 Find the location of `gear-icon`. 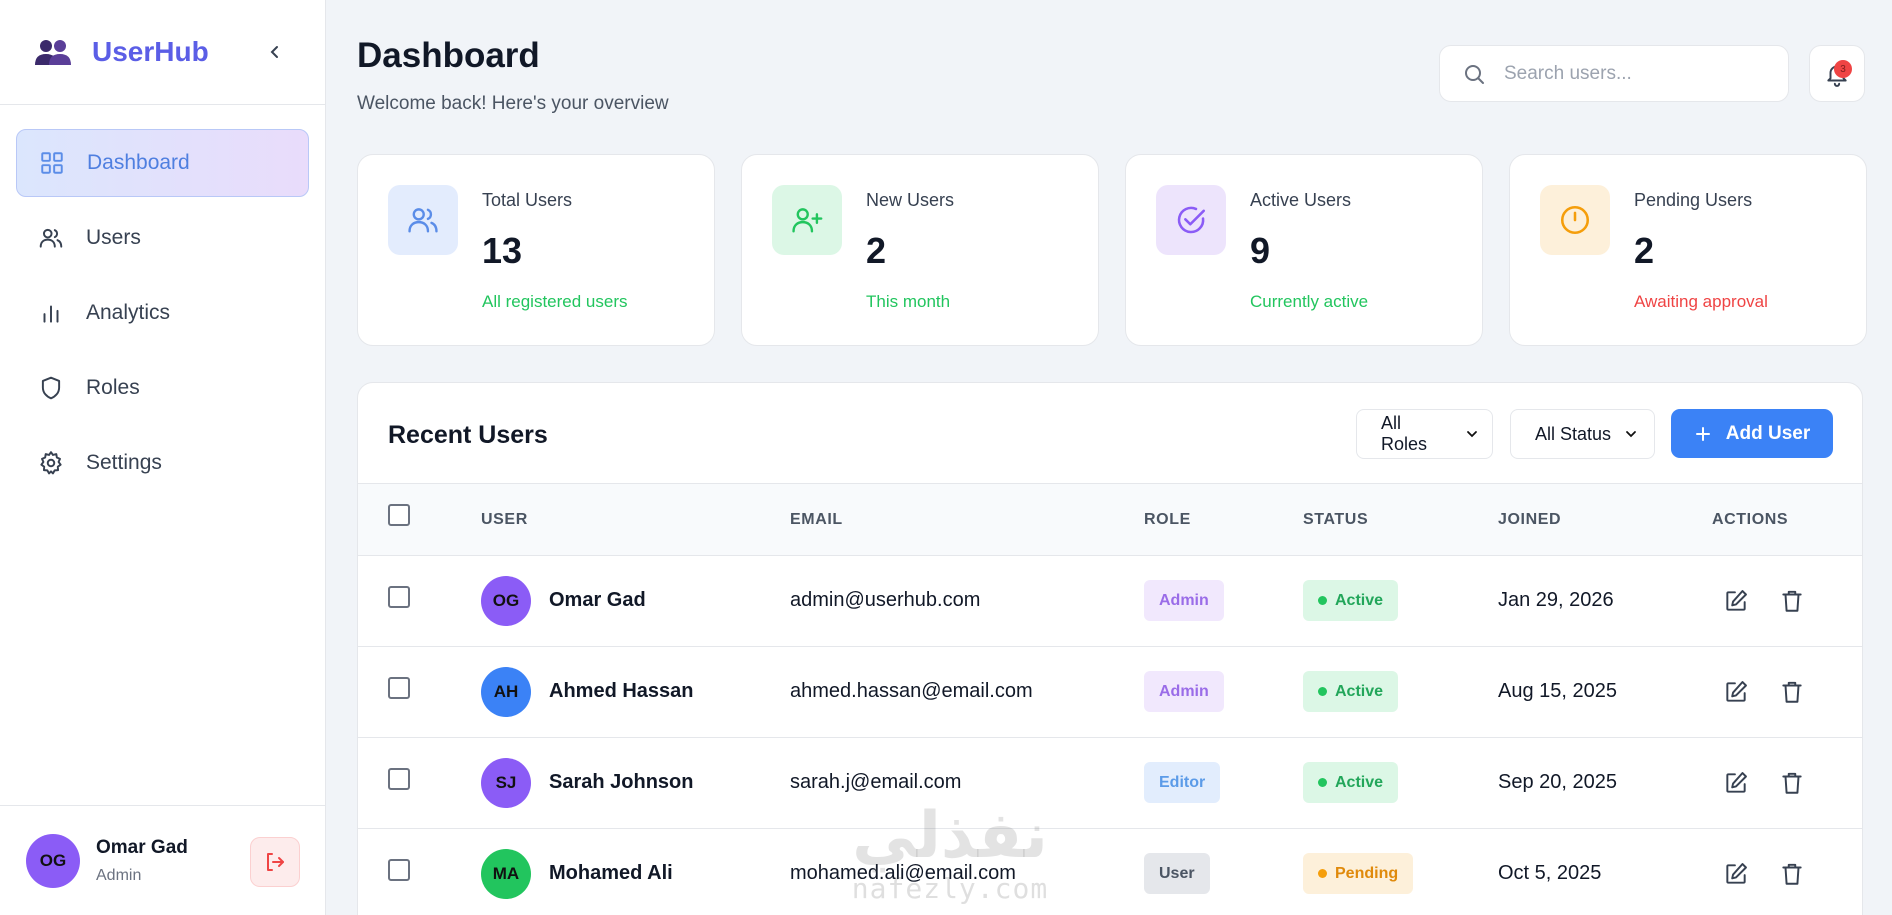

gear-icon is located at coordinates (51, 463).